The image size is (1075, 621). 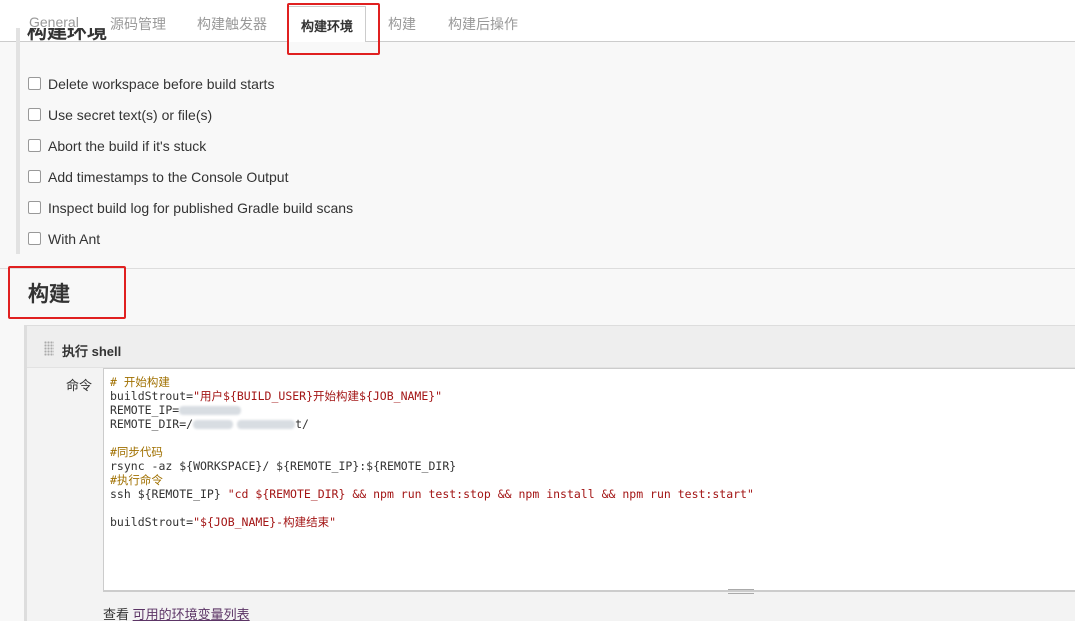 I want to click on option-with-ant: With Ant, so click(x=64, y=239).